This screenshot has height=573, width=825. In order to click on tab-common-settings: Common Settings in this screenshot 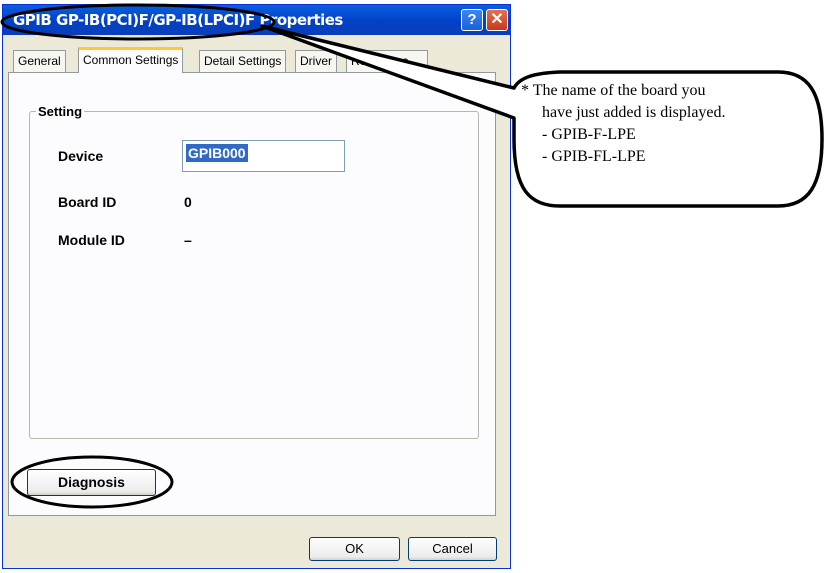, I will do `click(131, 60)`.